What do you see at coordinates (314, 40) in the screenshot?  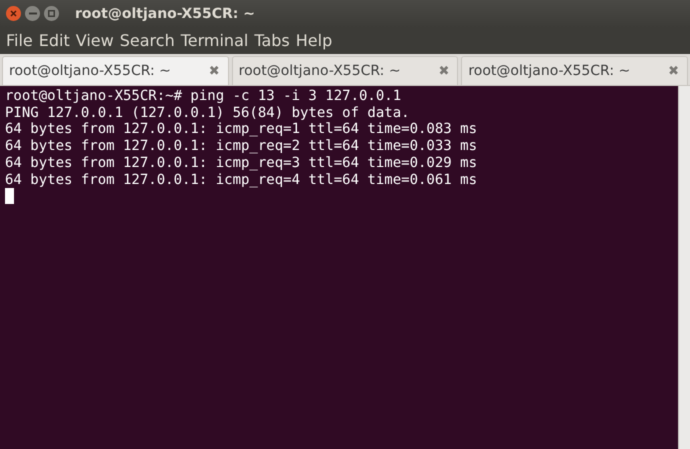 I see `menu-item: Help` at bounding box center [314, 40].